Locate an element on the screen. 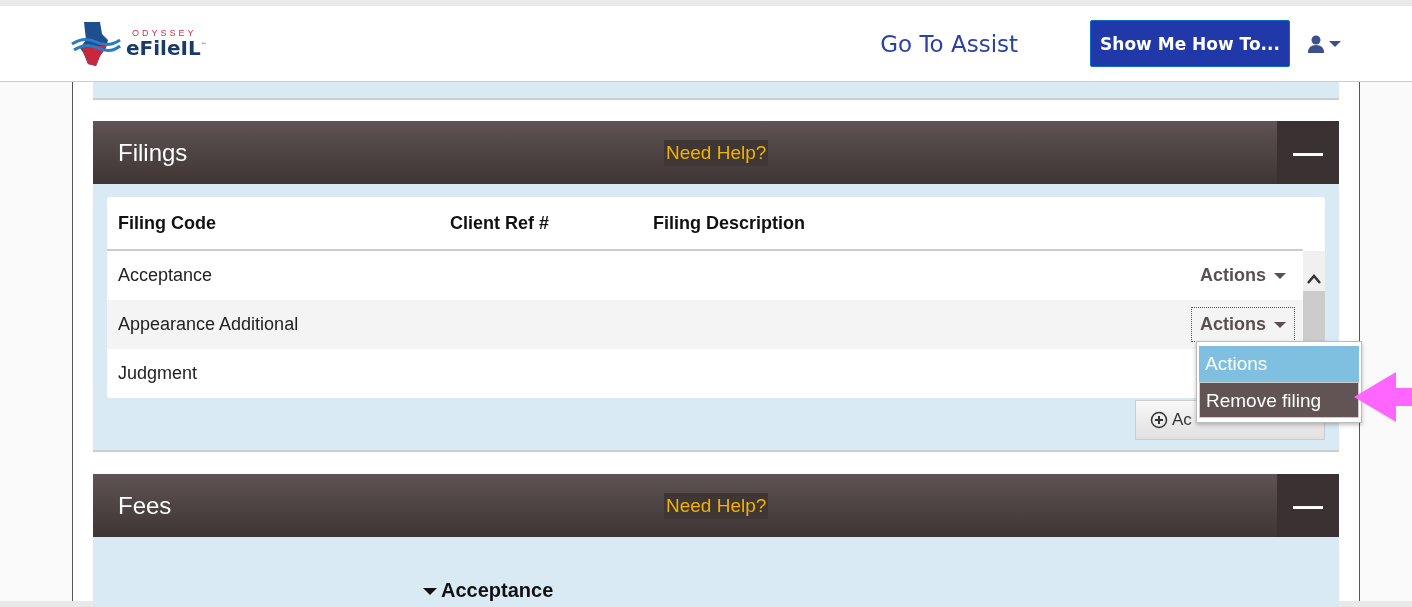 This screenshot has height=607, width=1412. logo-subtitle: ODYSSEY is located at coordinates (164, 33).